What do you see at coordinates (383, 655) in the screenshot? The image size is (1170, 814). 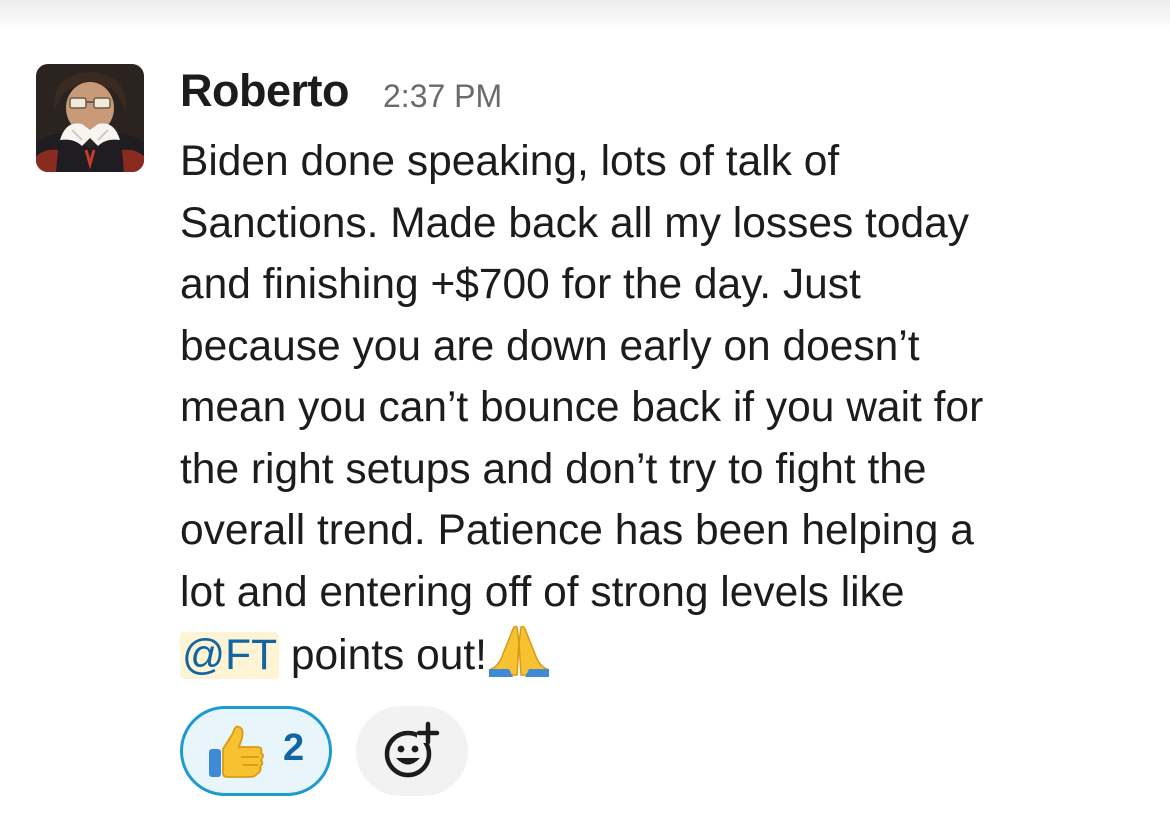 I see `message-line-tail: points out!` at bounding box center [383, 655].